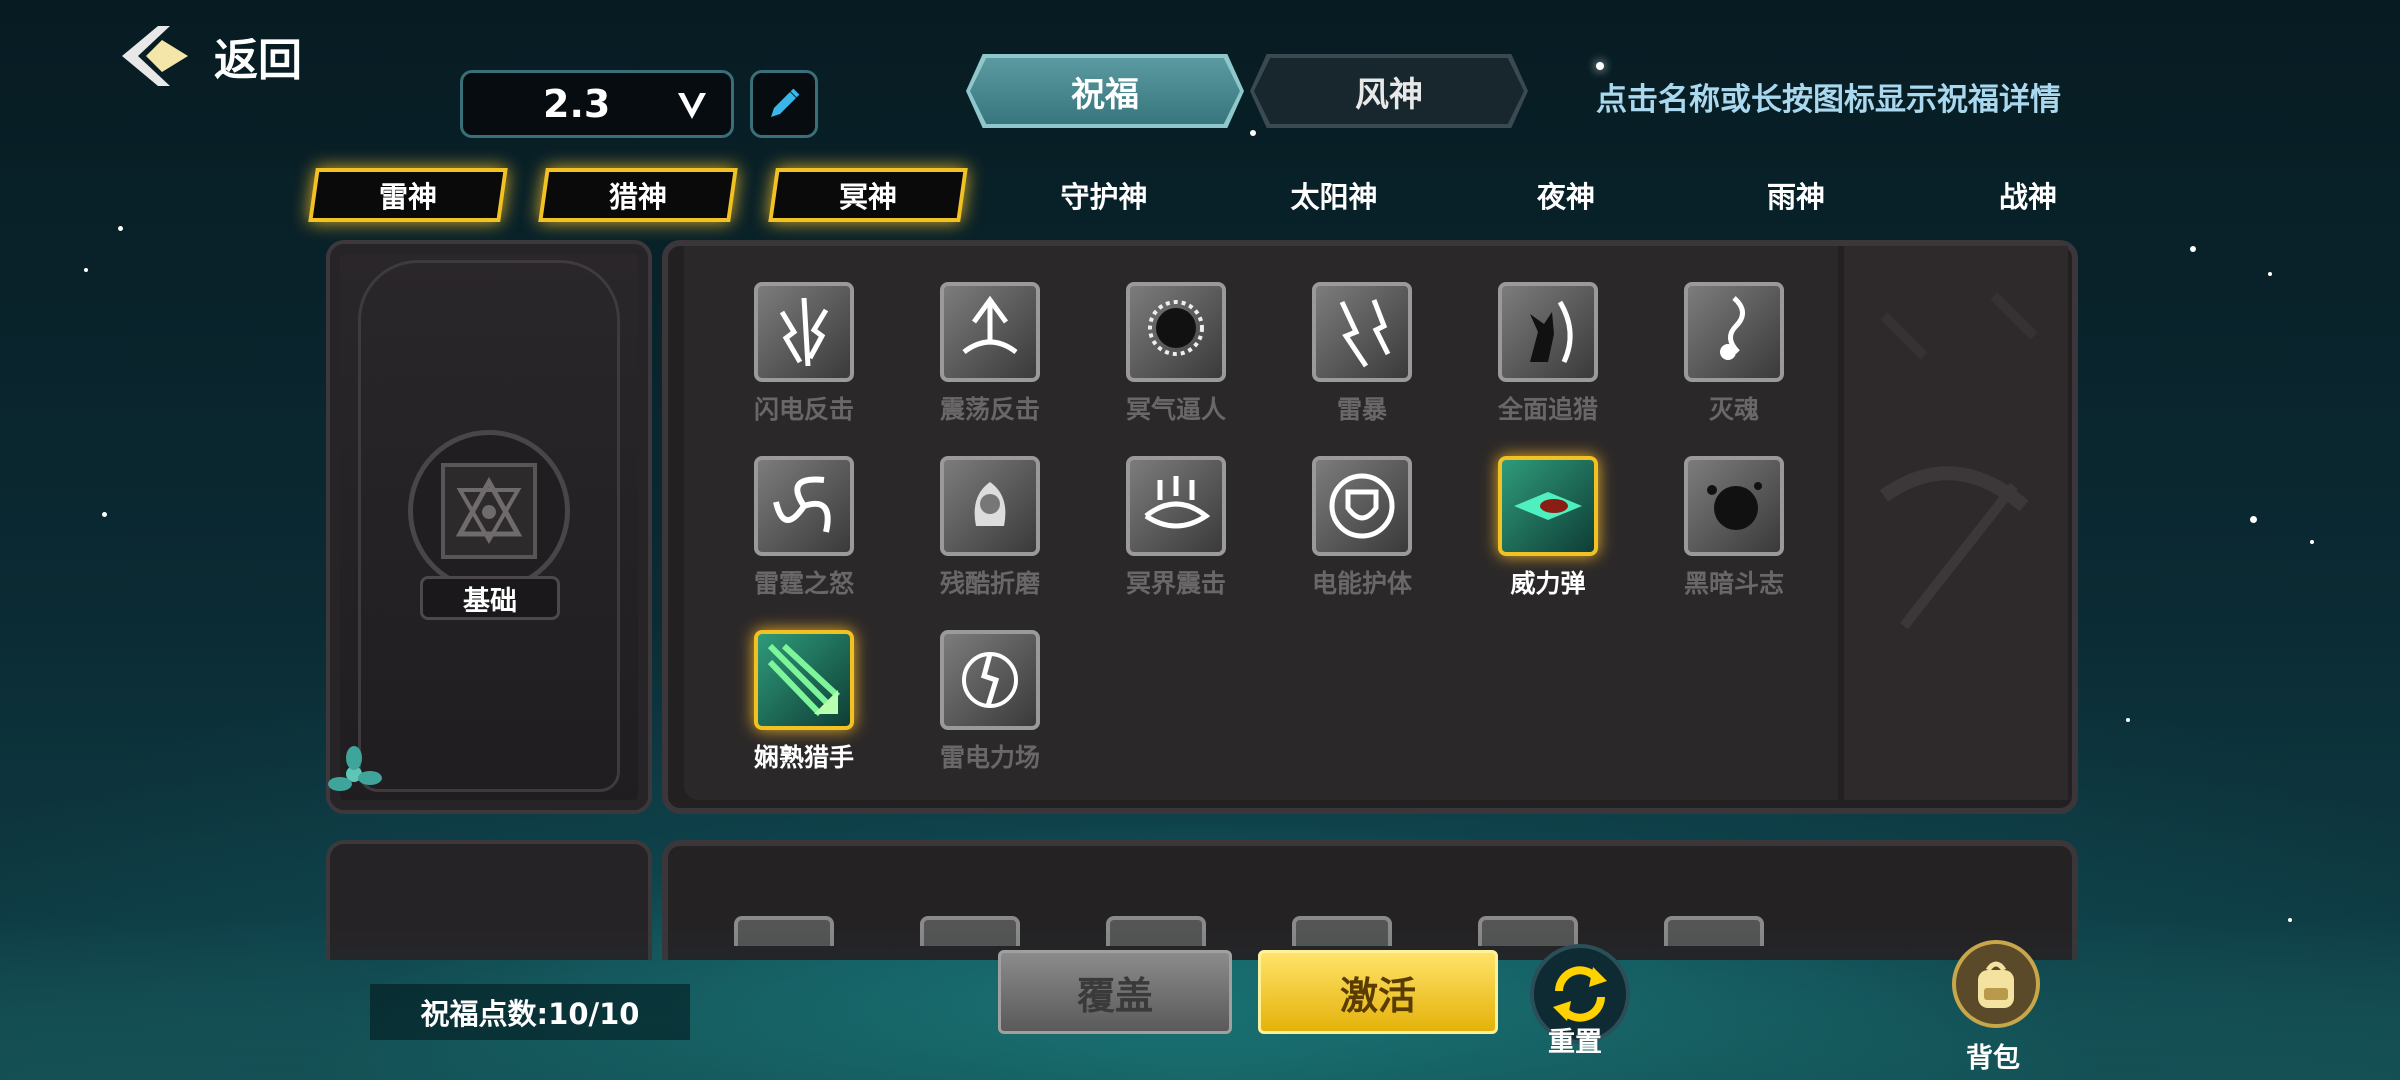  I want to click on category-emblem, so click(489, 511).